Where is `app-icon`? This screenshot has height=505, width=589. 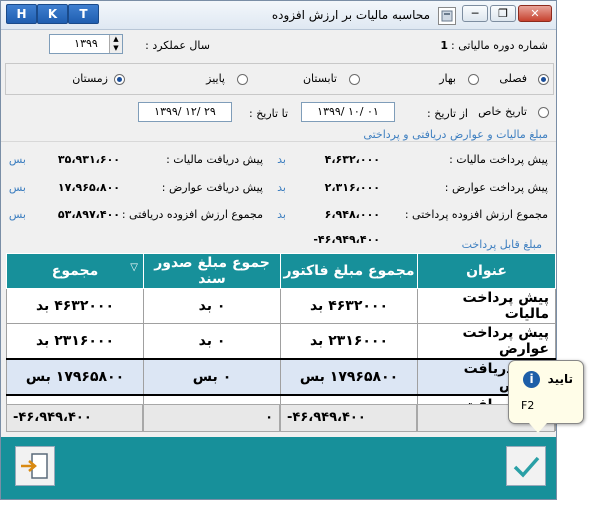 app-icon is located at coordinates (447, 16).